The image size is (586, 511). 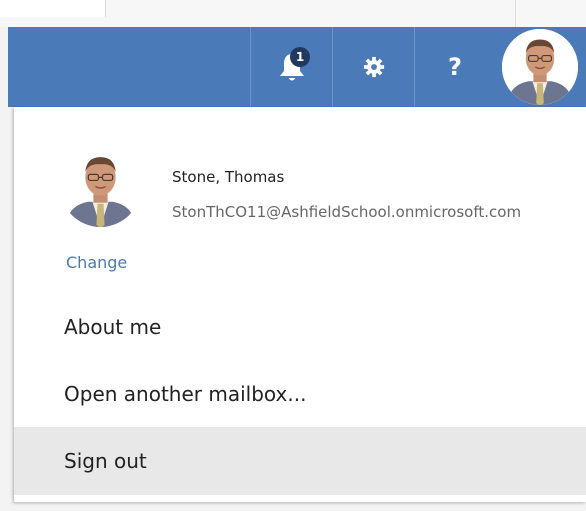 I want to click on help-icon: ?, so click(x=455, y=67).